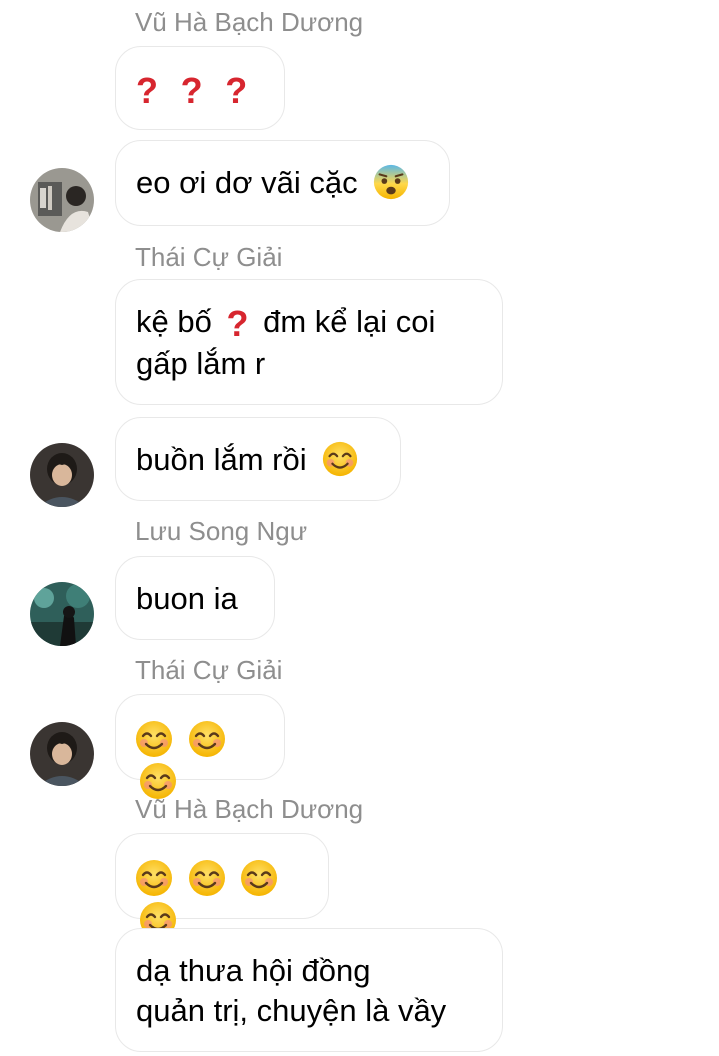 Image resolution: width=719 pixels, height=1056 pixels. I want to click on message-text: eo ơi dơ vãi cặc, so click(247, 182).